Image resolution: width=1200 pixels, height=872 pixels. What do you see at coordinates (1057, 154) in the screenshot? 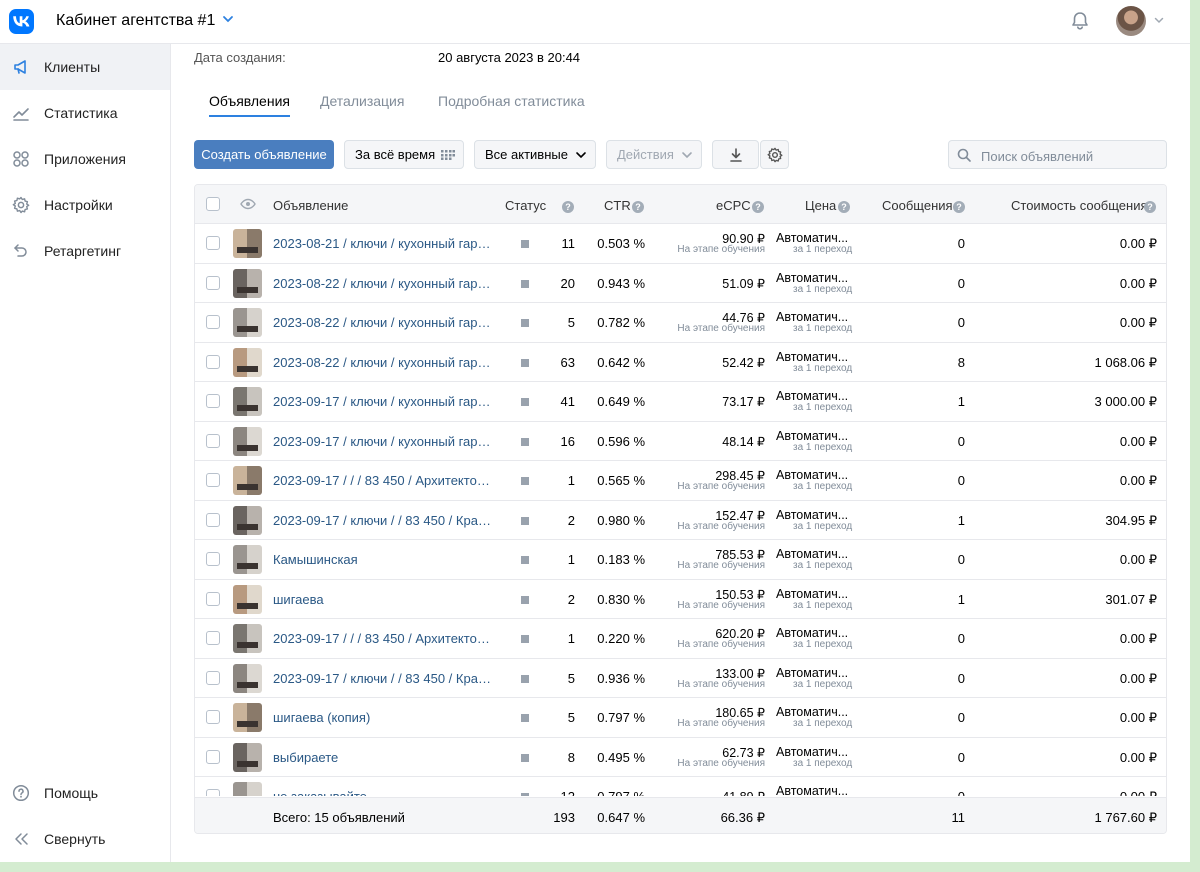
I see `search-input: Поиск объявлений` at bounding box center [1057, 154].